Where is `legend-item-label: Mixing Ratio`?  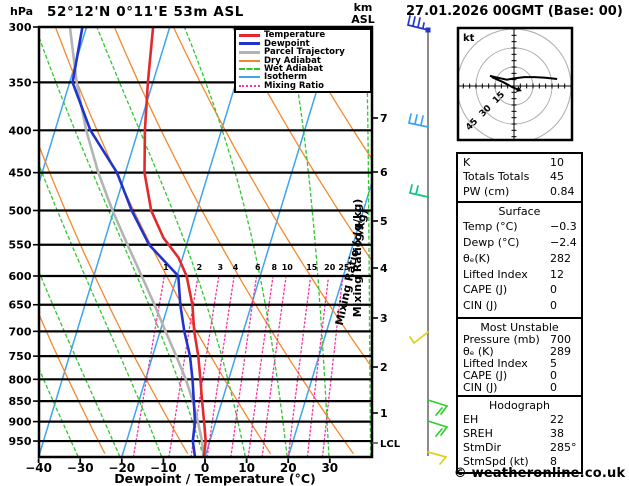
legend-item-label: Mixing Ratio is located at coordinates (294, 85).